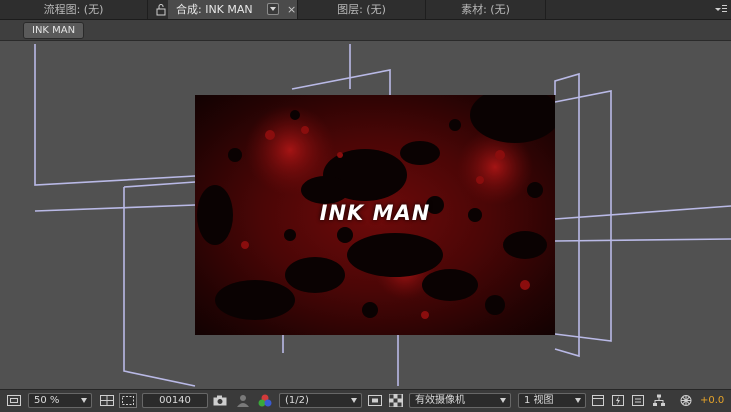 This screenshot has width=731, height=412. I want to click on composition-dropdown-button, so click(273, 9).